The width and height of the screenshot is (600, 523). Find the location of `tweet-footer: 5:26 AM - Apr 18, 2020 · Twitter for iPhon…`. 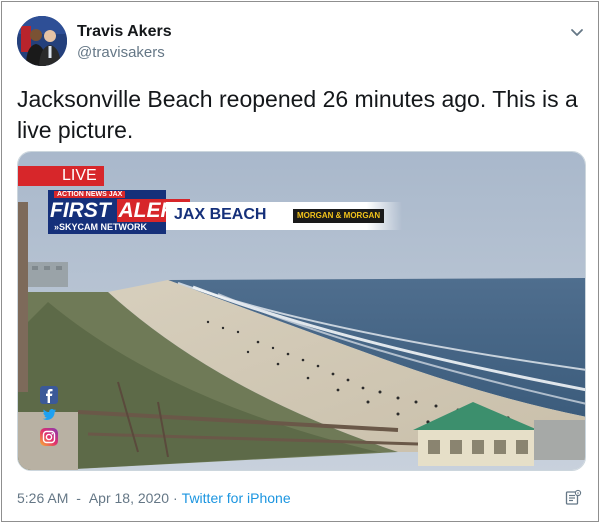

tweet-footer: 5:26 AM - Apr 18, 2020 · Twitter for iPhon… is located at coordinates (154, 498).